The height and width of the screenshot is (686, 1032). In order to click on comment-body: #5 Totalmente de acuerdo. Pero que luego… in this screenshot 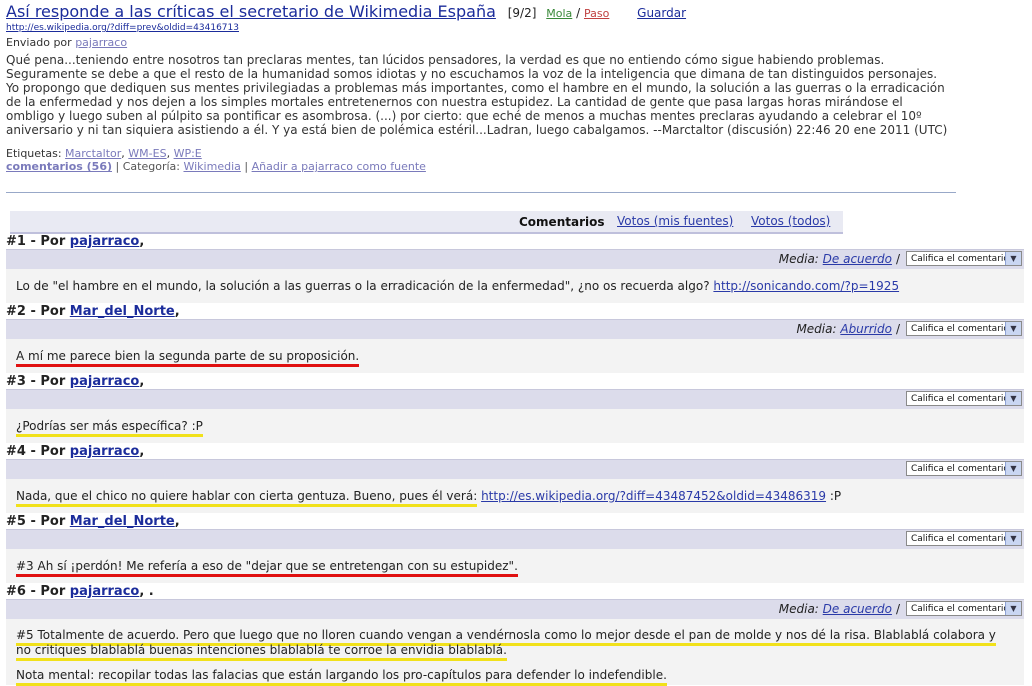, I will do `click(515, 652)`.